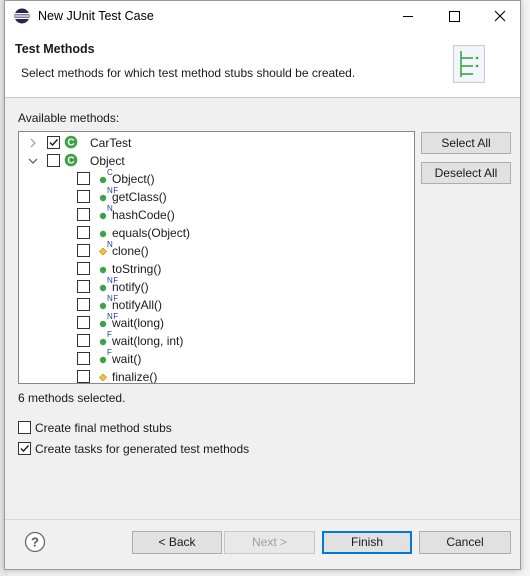 Image resolution: width=530 pixels, height=576 pixels. What do you see at coordinates (216, 214) in the screenshot?
I see `tree-node-method: NhashCode()` at bounding box center [216, 214].